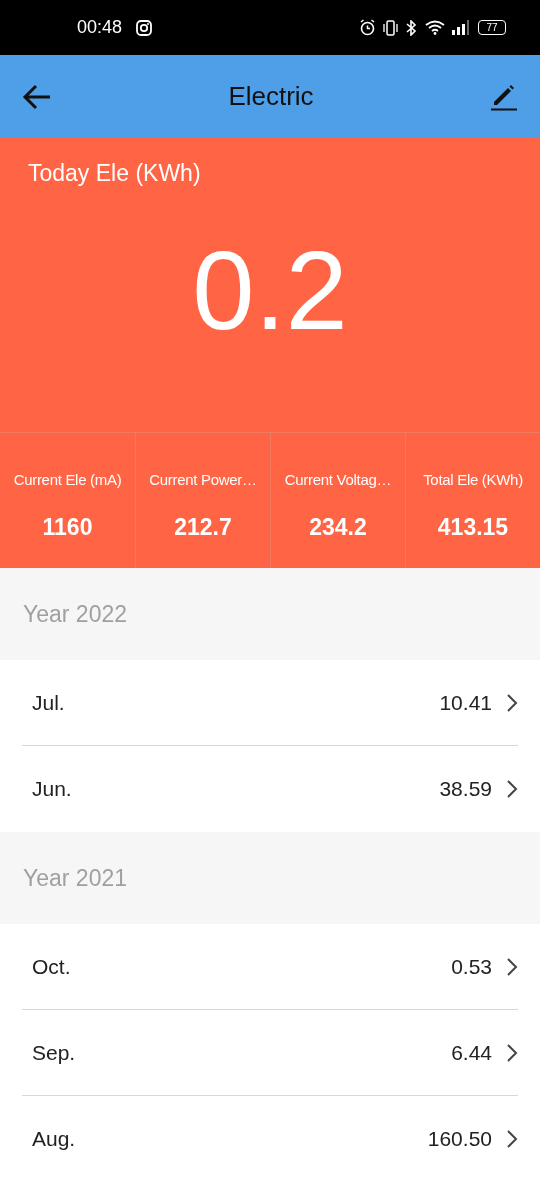 This screenshot has height=1200, width=540. I want to click on stat-value: 212.7, so click(203, 527).